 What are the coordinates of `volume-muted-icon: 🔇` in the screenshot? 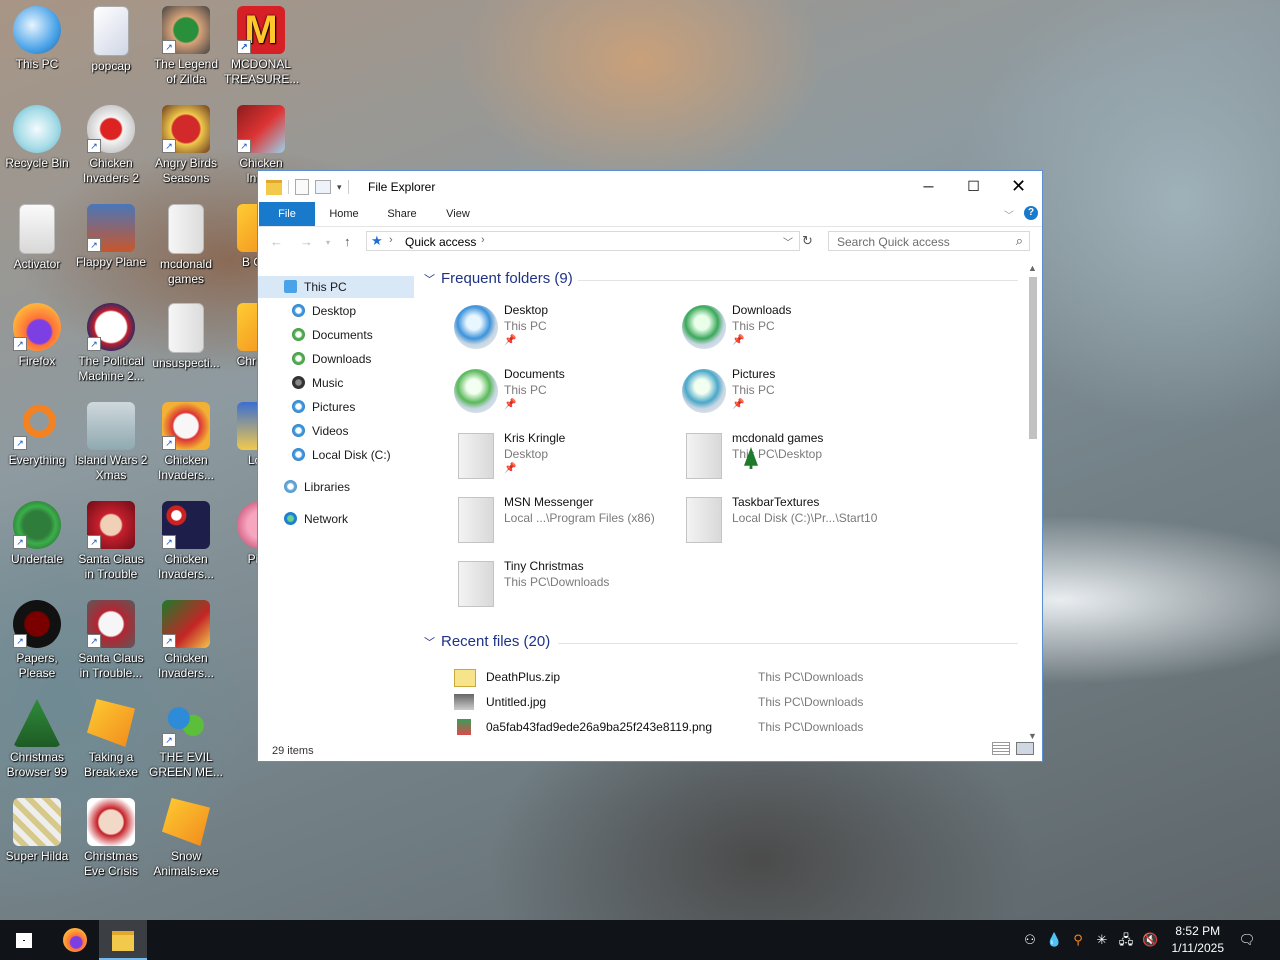 It's located at (1150, 940).